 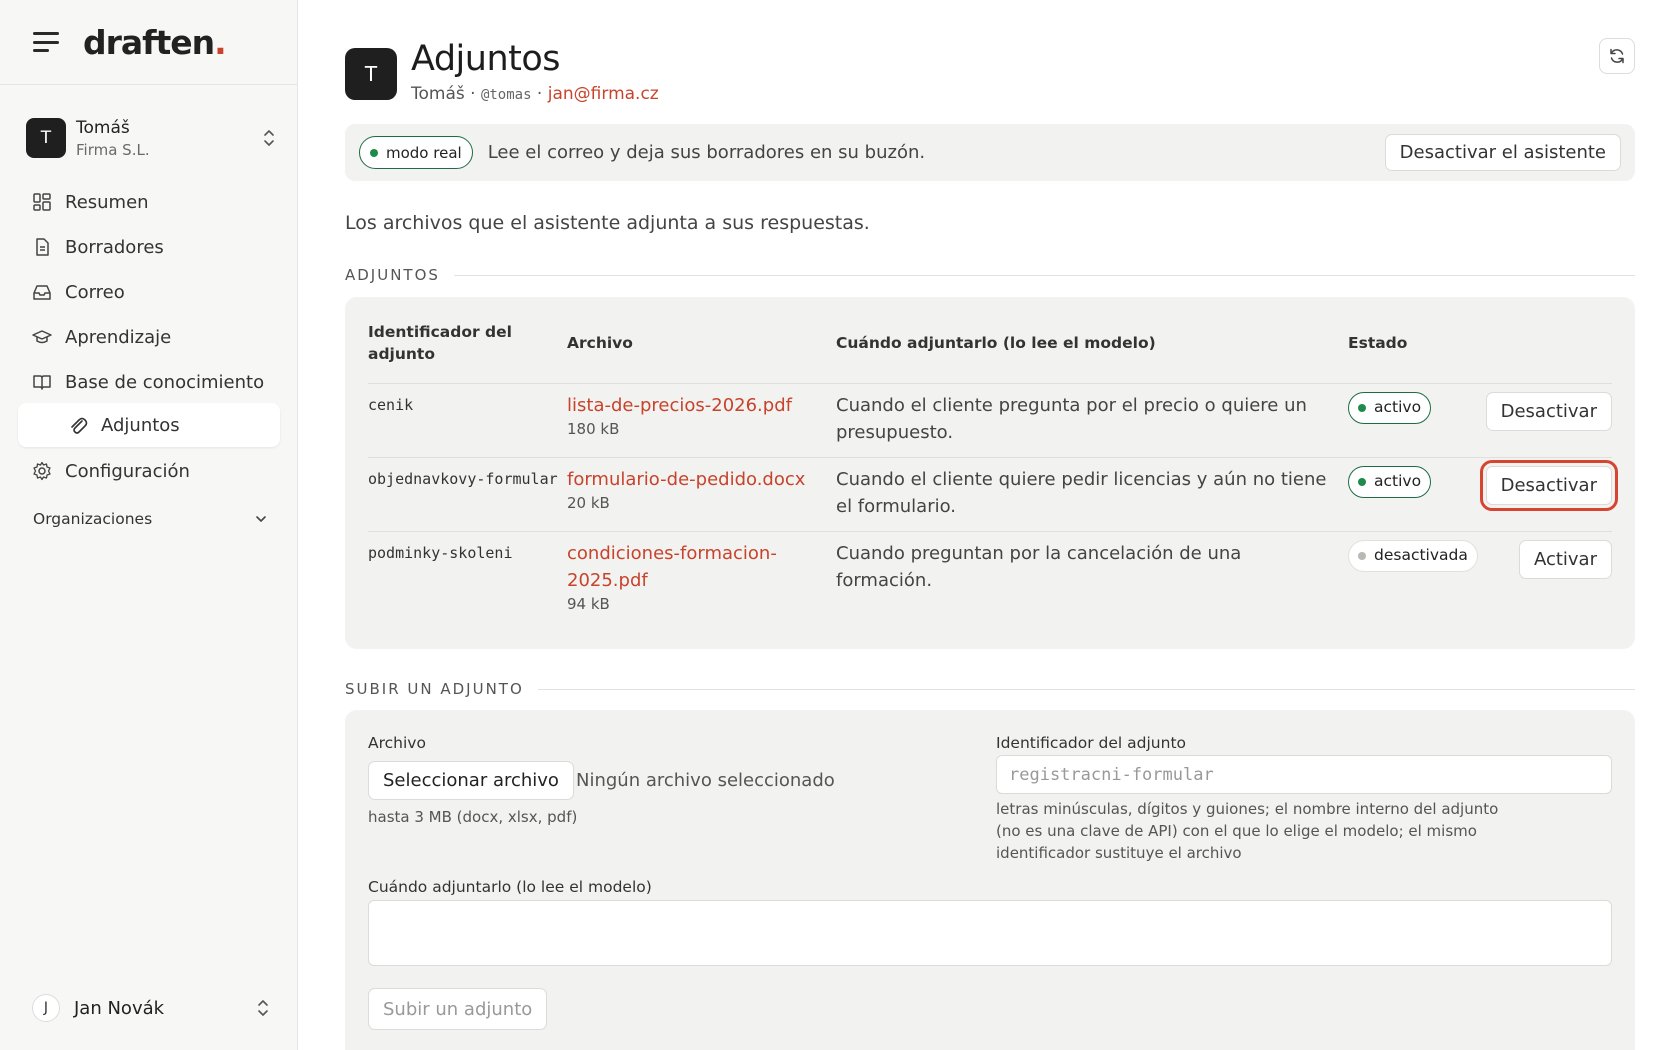 What do you see at coordinates (1545, 340) in the screenshot?
I see `column-header-action` at bounding box center [1545, 340].